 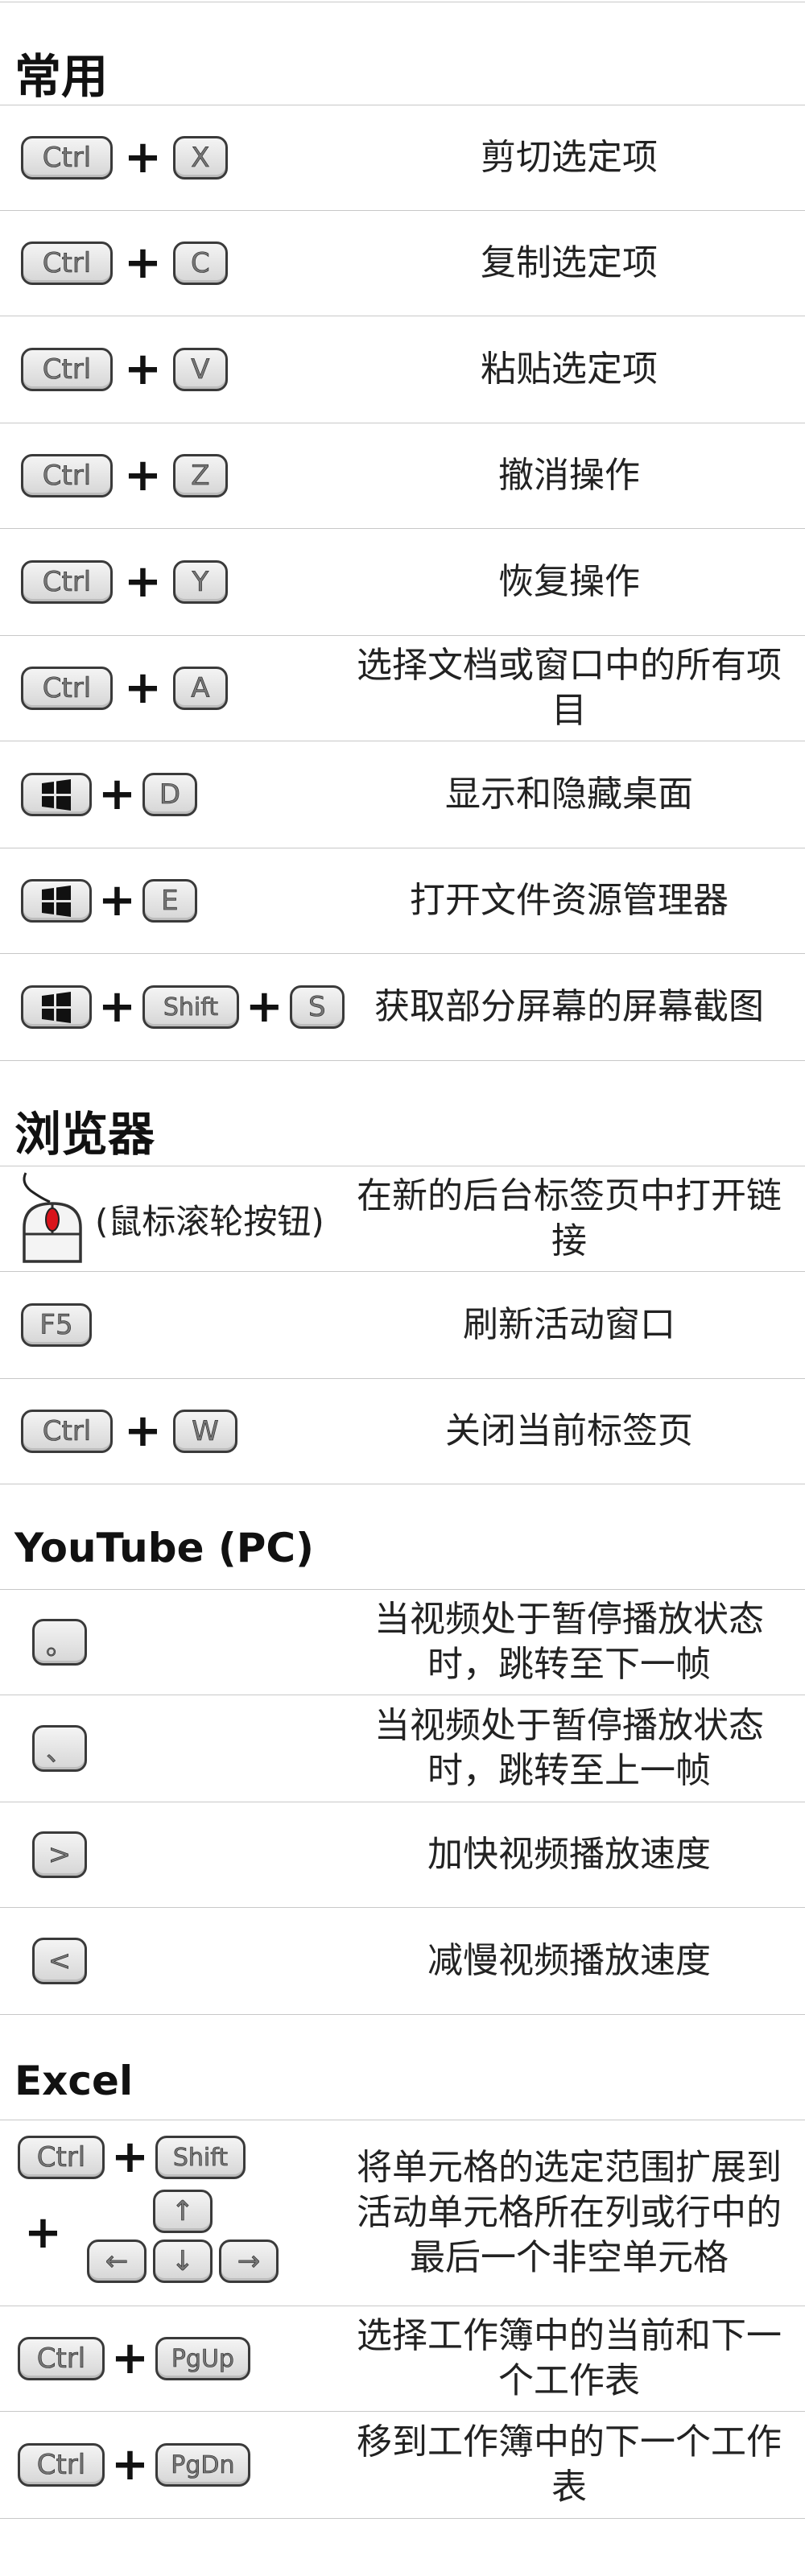 I want to click on section-heading-youtube: YouTube (PC), so click(x=164, y=1548).